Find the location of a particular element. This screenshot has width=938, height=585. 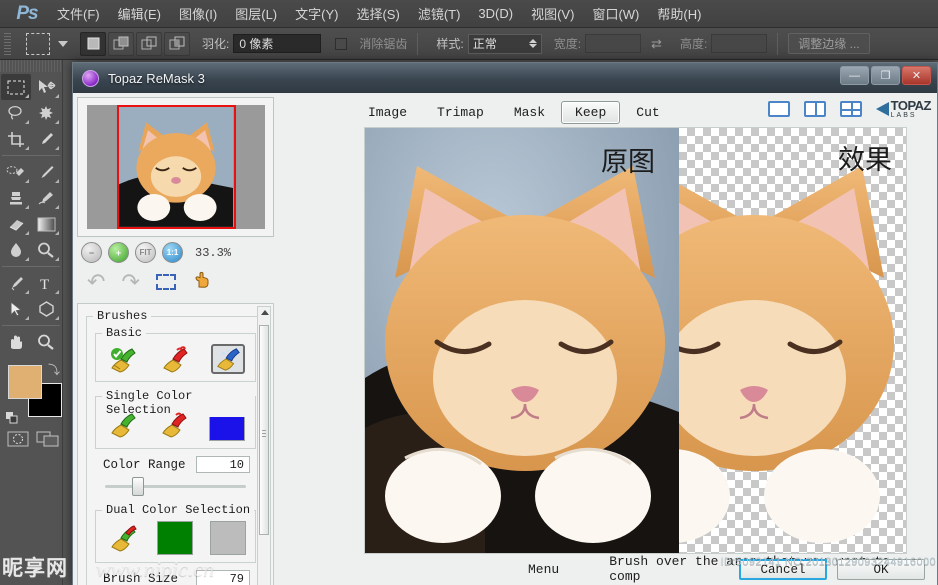

menu-filter: 滤镜(T) is located at coordinates (439, 13).